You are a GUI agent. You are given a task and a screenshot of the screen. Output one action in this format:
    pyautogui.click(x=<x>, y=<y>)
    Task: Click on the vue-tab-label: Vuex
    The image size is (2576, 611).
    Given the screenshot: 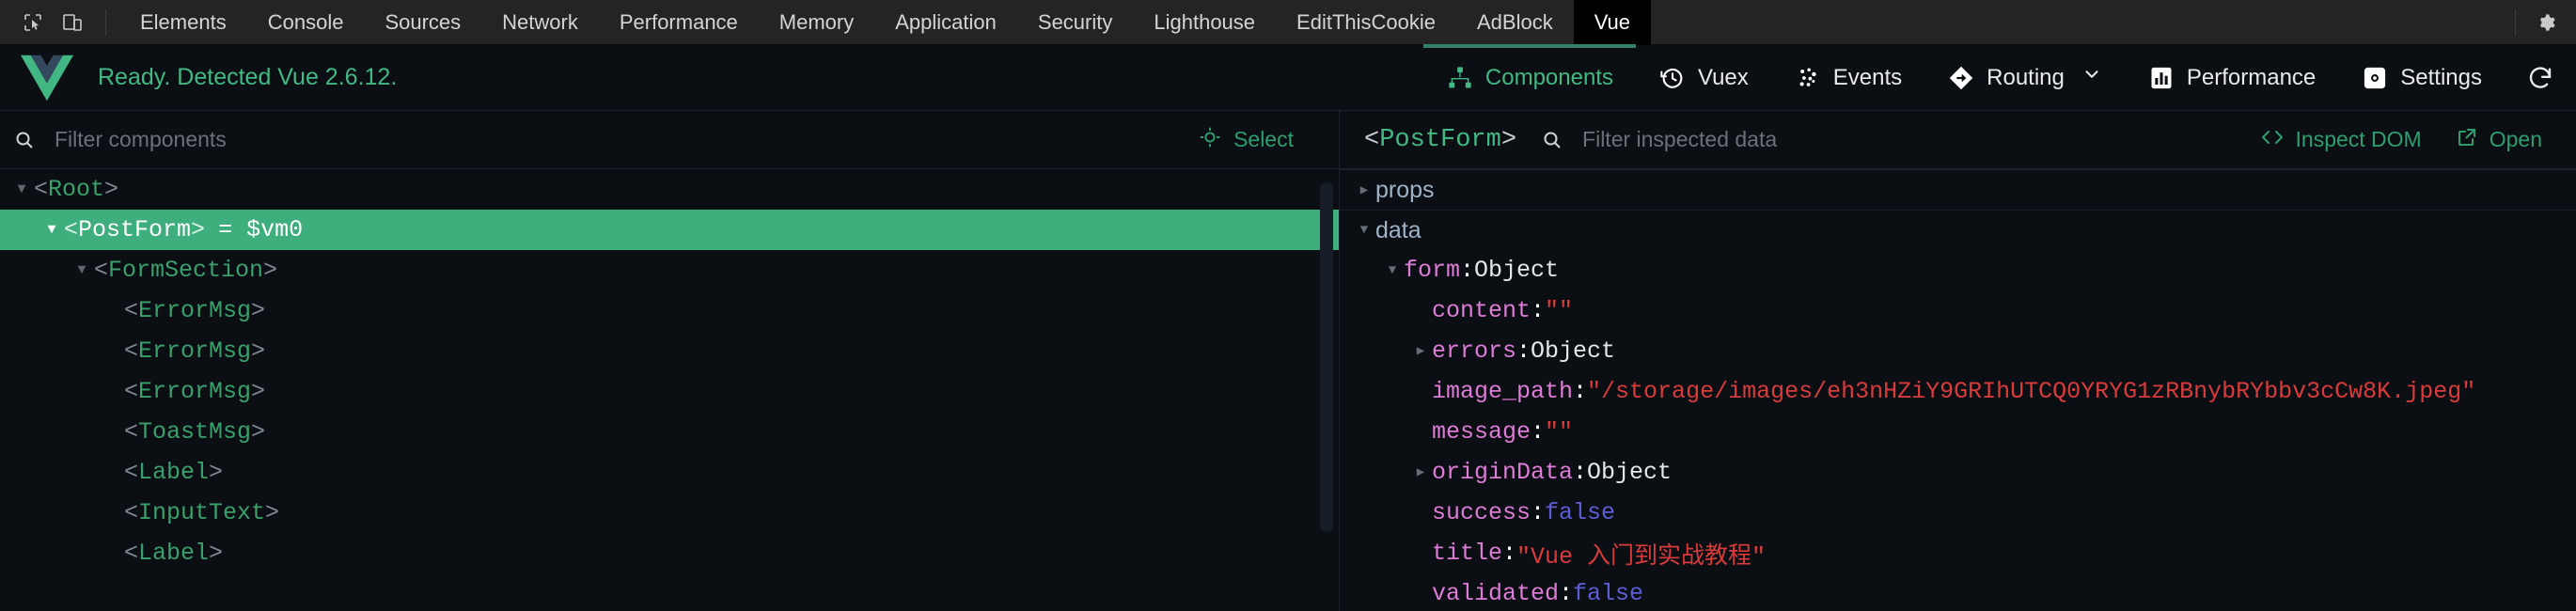 What is the action you would take?
    pyautogui.click(x=1723, y=77)
    